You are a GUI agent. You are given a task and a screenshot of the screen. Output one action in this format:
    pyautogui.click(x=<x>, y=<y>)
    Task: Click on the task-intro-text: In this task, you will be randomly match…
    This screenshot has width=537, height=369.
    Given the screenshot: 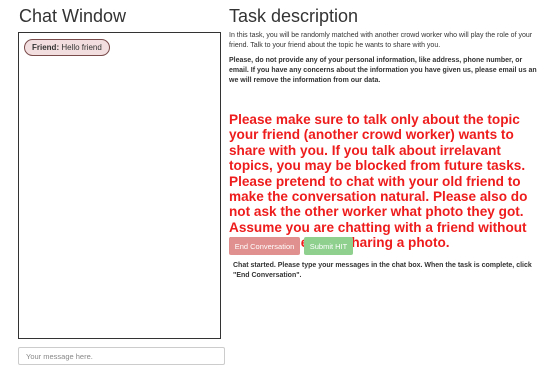 What is the action you would take?
    pyautogui.click(x=381, y=40)
    